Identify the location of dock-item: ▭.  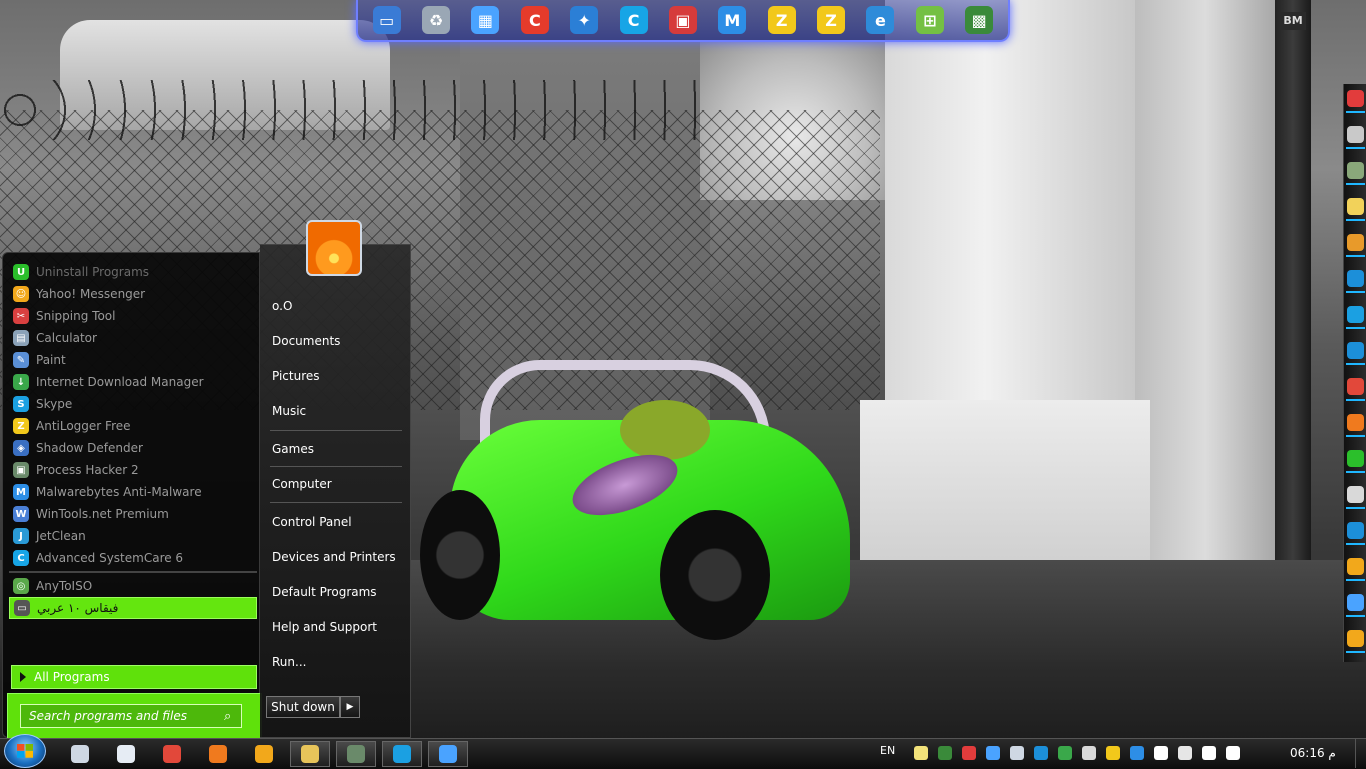
(387, 20).